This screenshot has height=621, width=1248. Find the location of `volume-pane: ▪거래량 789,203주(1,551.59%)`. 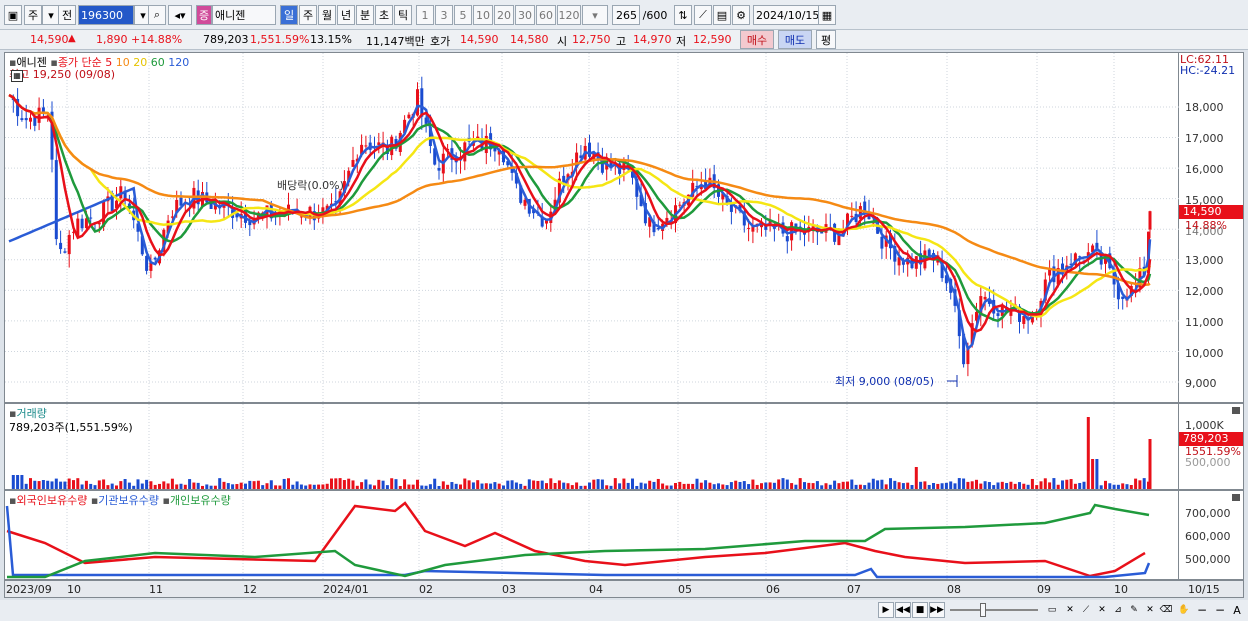

volume-pane: ▪거래량 789,203주(1,551.59%) is located at coordinates (591, 447).